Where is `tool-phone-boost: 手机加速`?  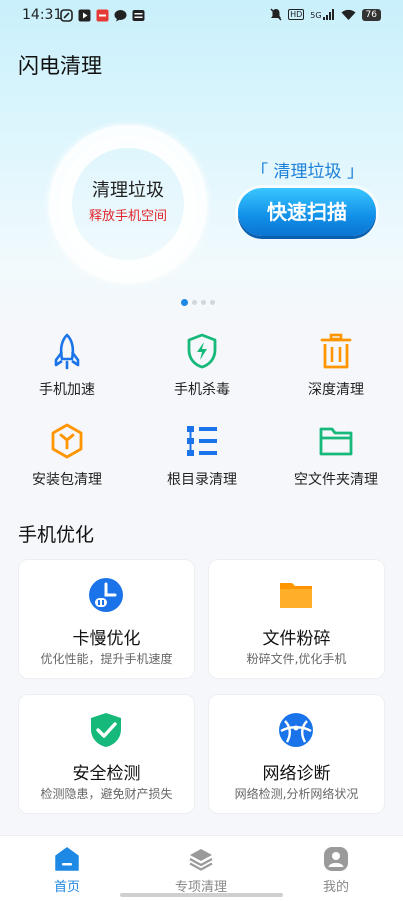
tool-phone-boost: 手机加速 is located at coordinates (67, 365).